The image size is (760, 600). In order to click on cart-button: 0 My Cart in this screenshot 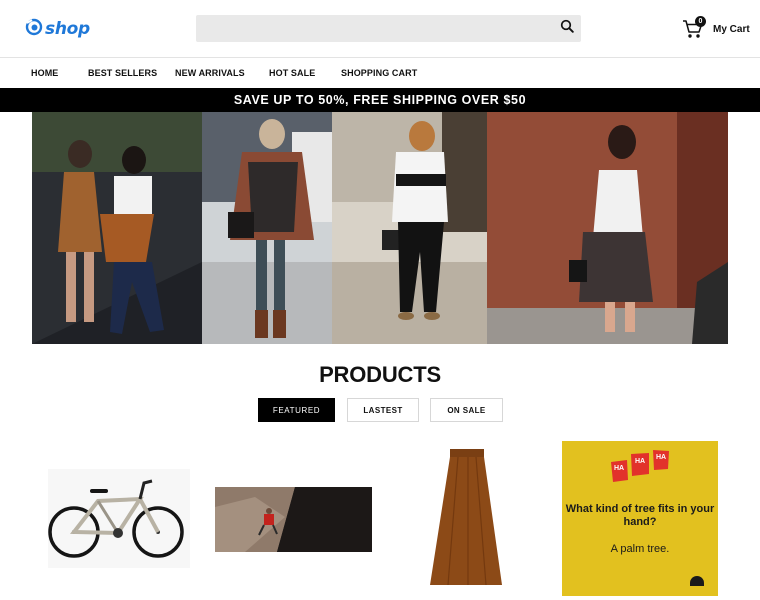, I will do `click(716, 28)`.